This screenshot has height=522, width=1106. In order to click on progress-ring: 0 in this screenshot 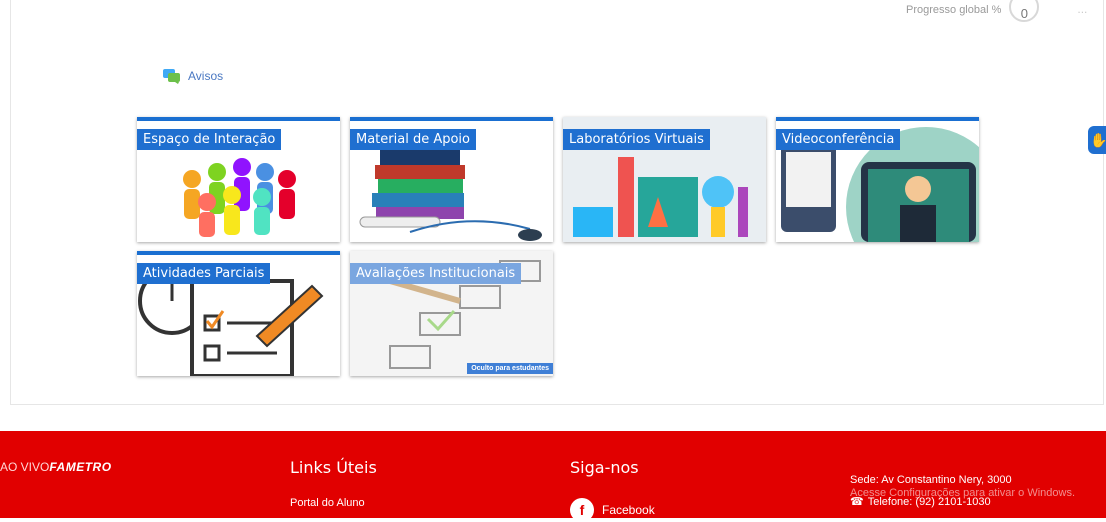, I will do `click(1024, 11)`.